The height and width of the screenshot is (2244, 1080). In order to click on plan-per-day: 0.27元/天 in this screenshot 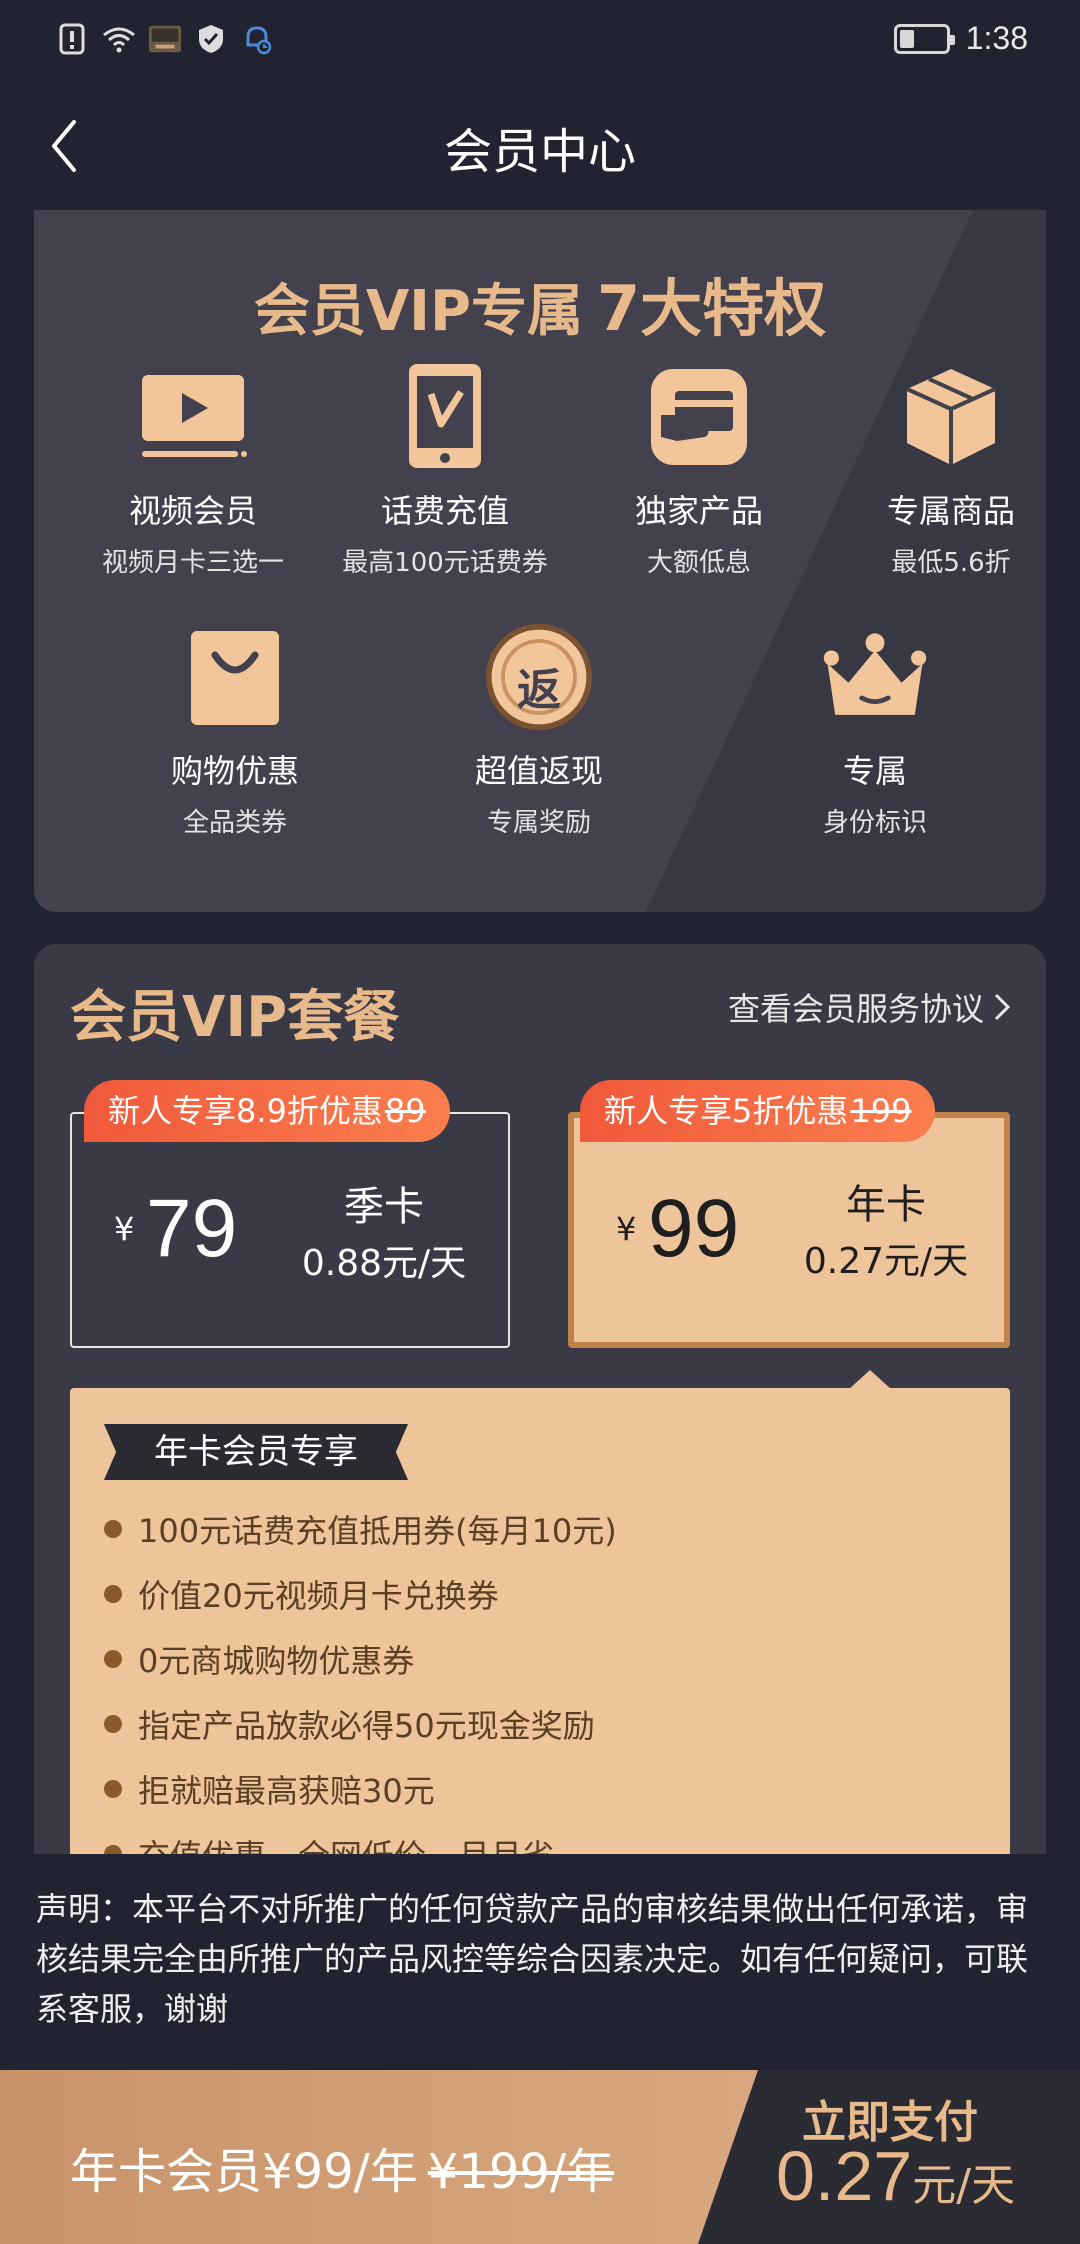, I will do `click(886, 1261)`.